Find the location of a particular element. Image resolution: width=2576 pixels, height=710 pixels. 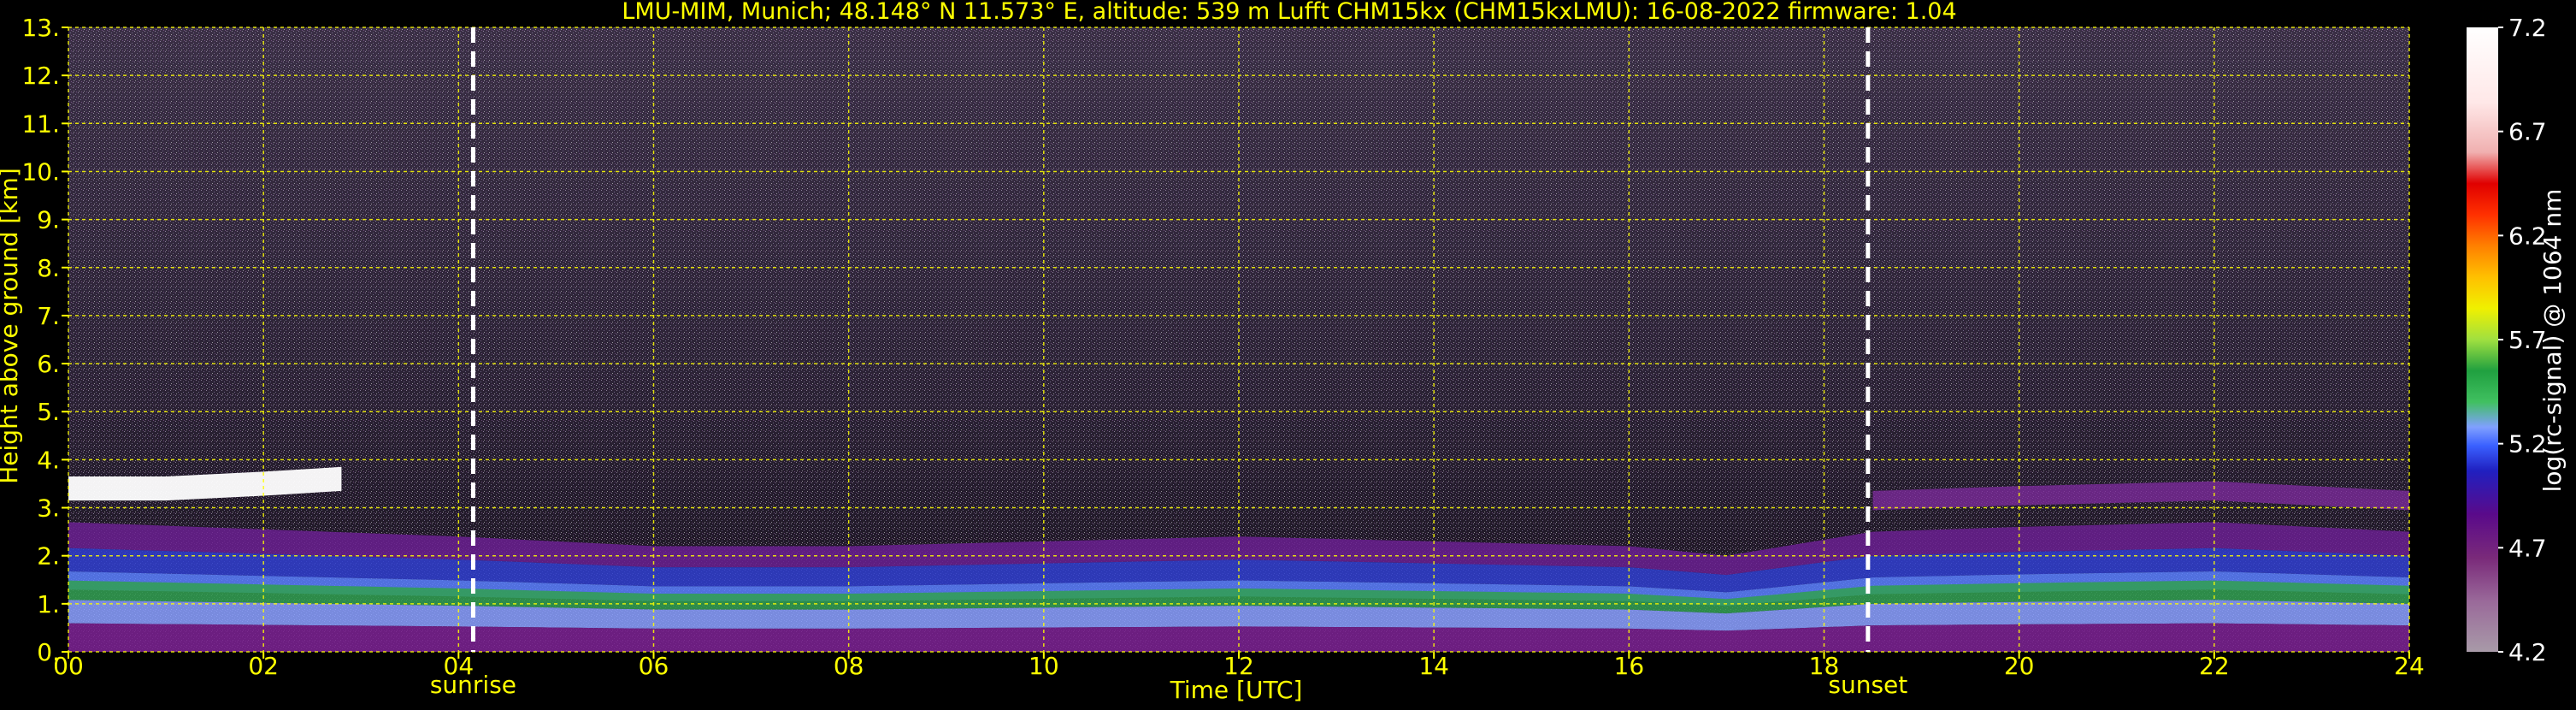

y-tick-label: 12. is located at coordinates (40, 76).